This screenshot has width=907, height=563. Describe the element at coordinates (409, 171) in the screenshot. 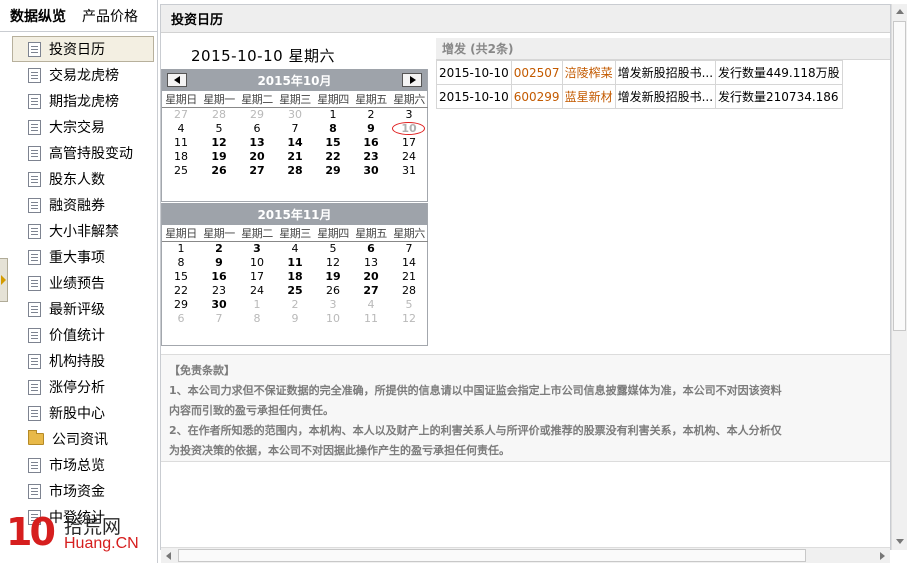

I see `calendar-day: 31` at that location.